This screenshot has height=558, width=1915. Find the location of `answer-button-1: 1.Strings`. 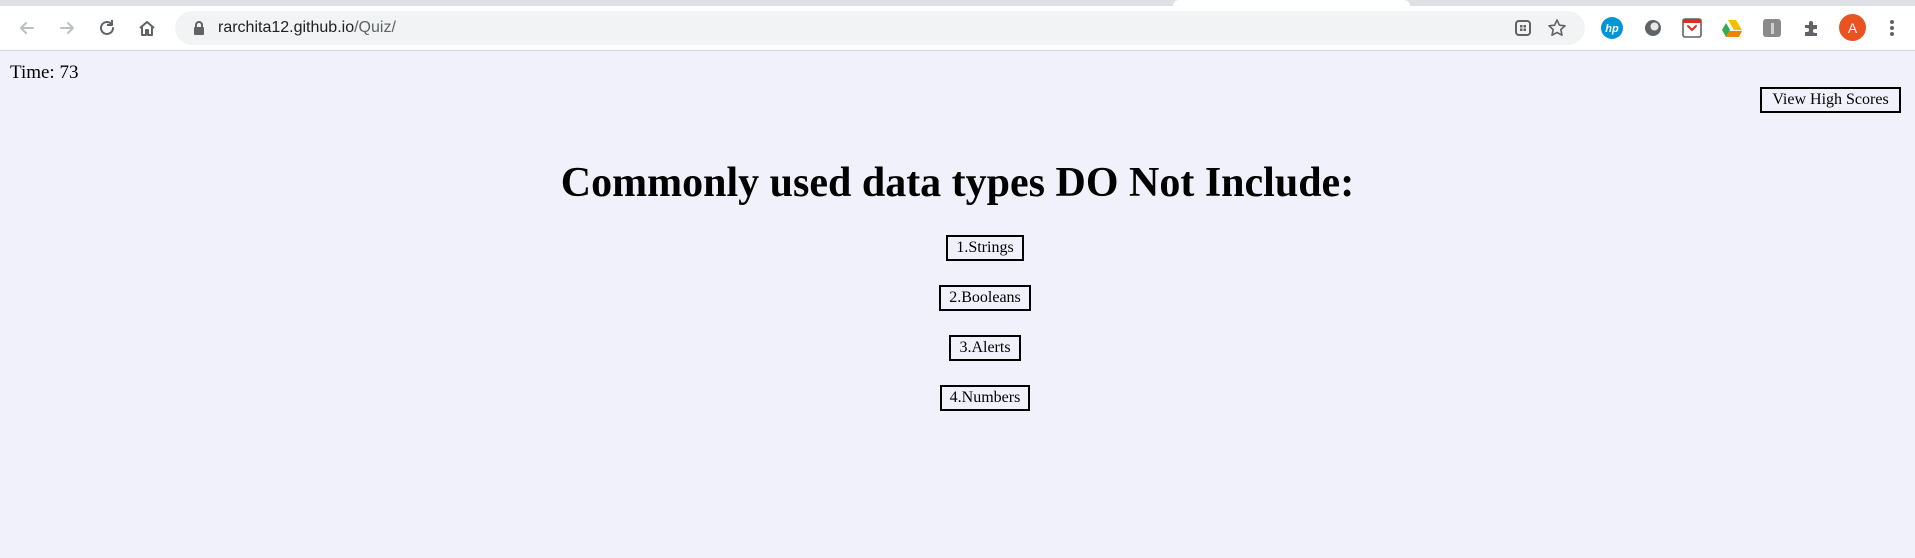

answer-button-1: 1.Strings is located at coordinates (985, 248).